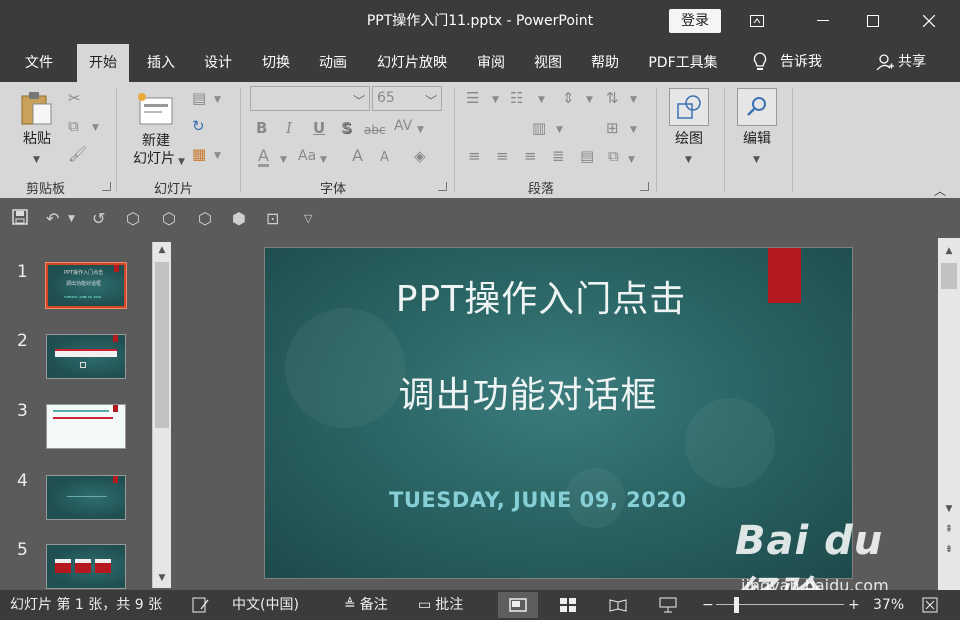  What do you see at coordinates (516, 98) in the screenshot?
I see `numbering-icon: ☷` at bounding box center [516, 98].